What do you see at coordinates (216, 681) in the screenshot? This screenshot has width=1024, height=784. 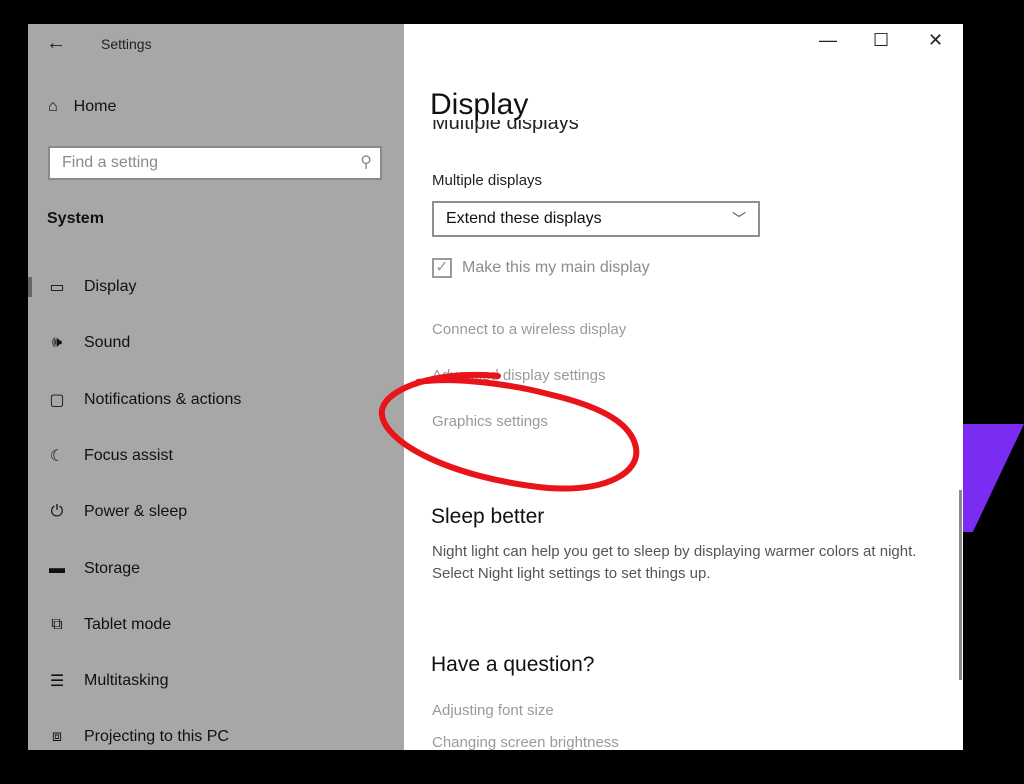 I see `sidebar-item-multitasking: ☰ Multitasking` at bounding box center [216, 681].